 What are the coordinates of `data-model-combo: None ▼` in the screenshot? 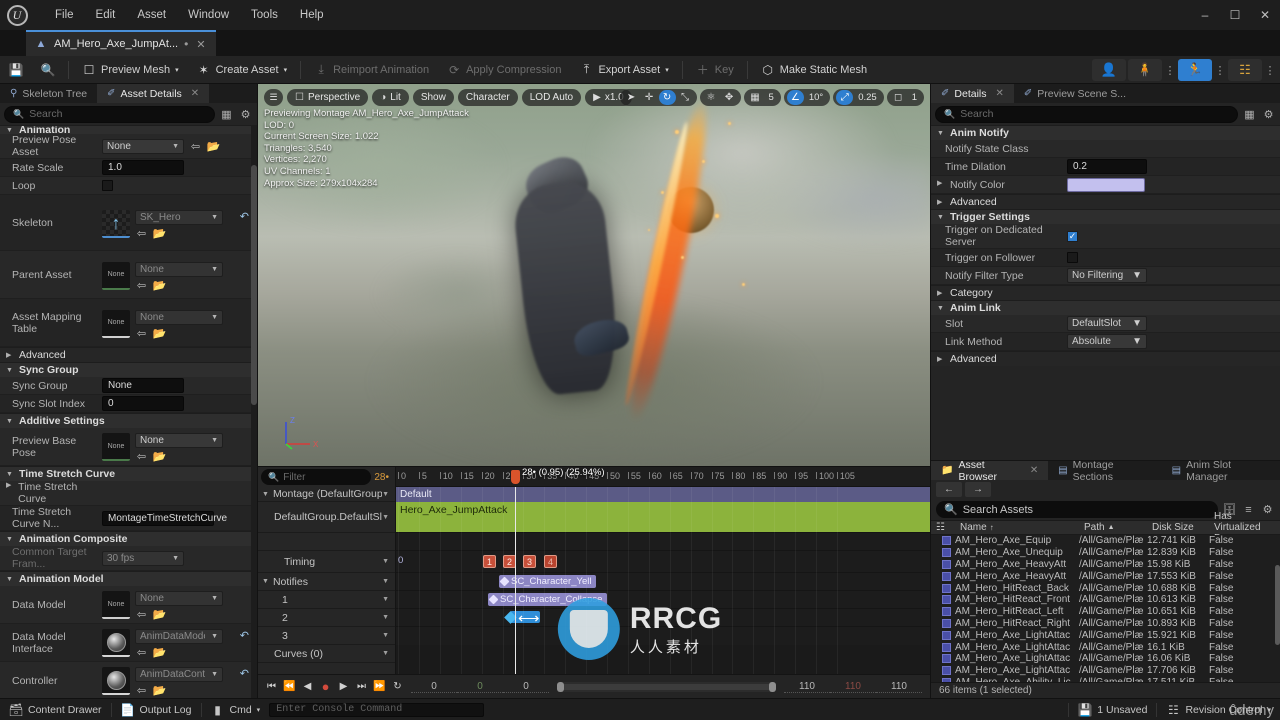 It's located at (179, 598).